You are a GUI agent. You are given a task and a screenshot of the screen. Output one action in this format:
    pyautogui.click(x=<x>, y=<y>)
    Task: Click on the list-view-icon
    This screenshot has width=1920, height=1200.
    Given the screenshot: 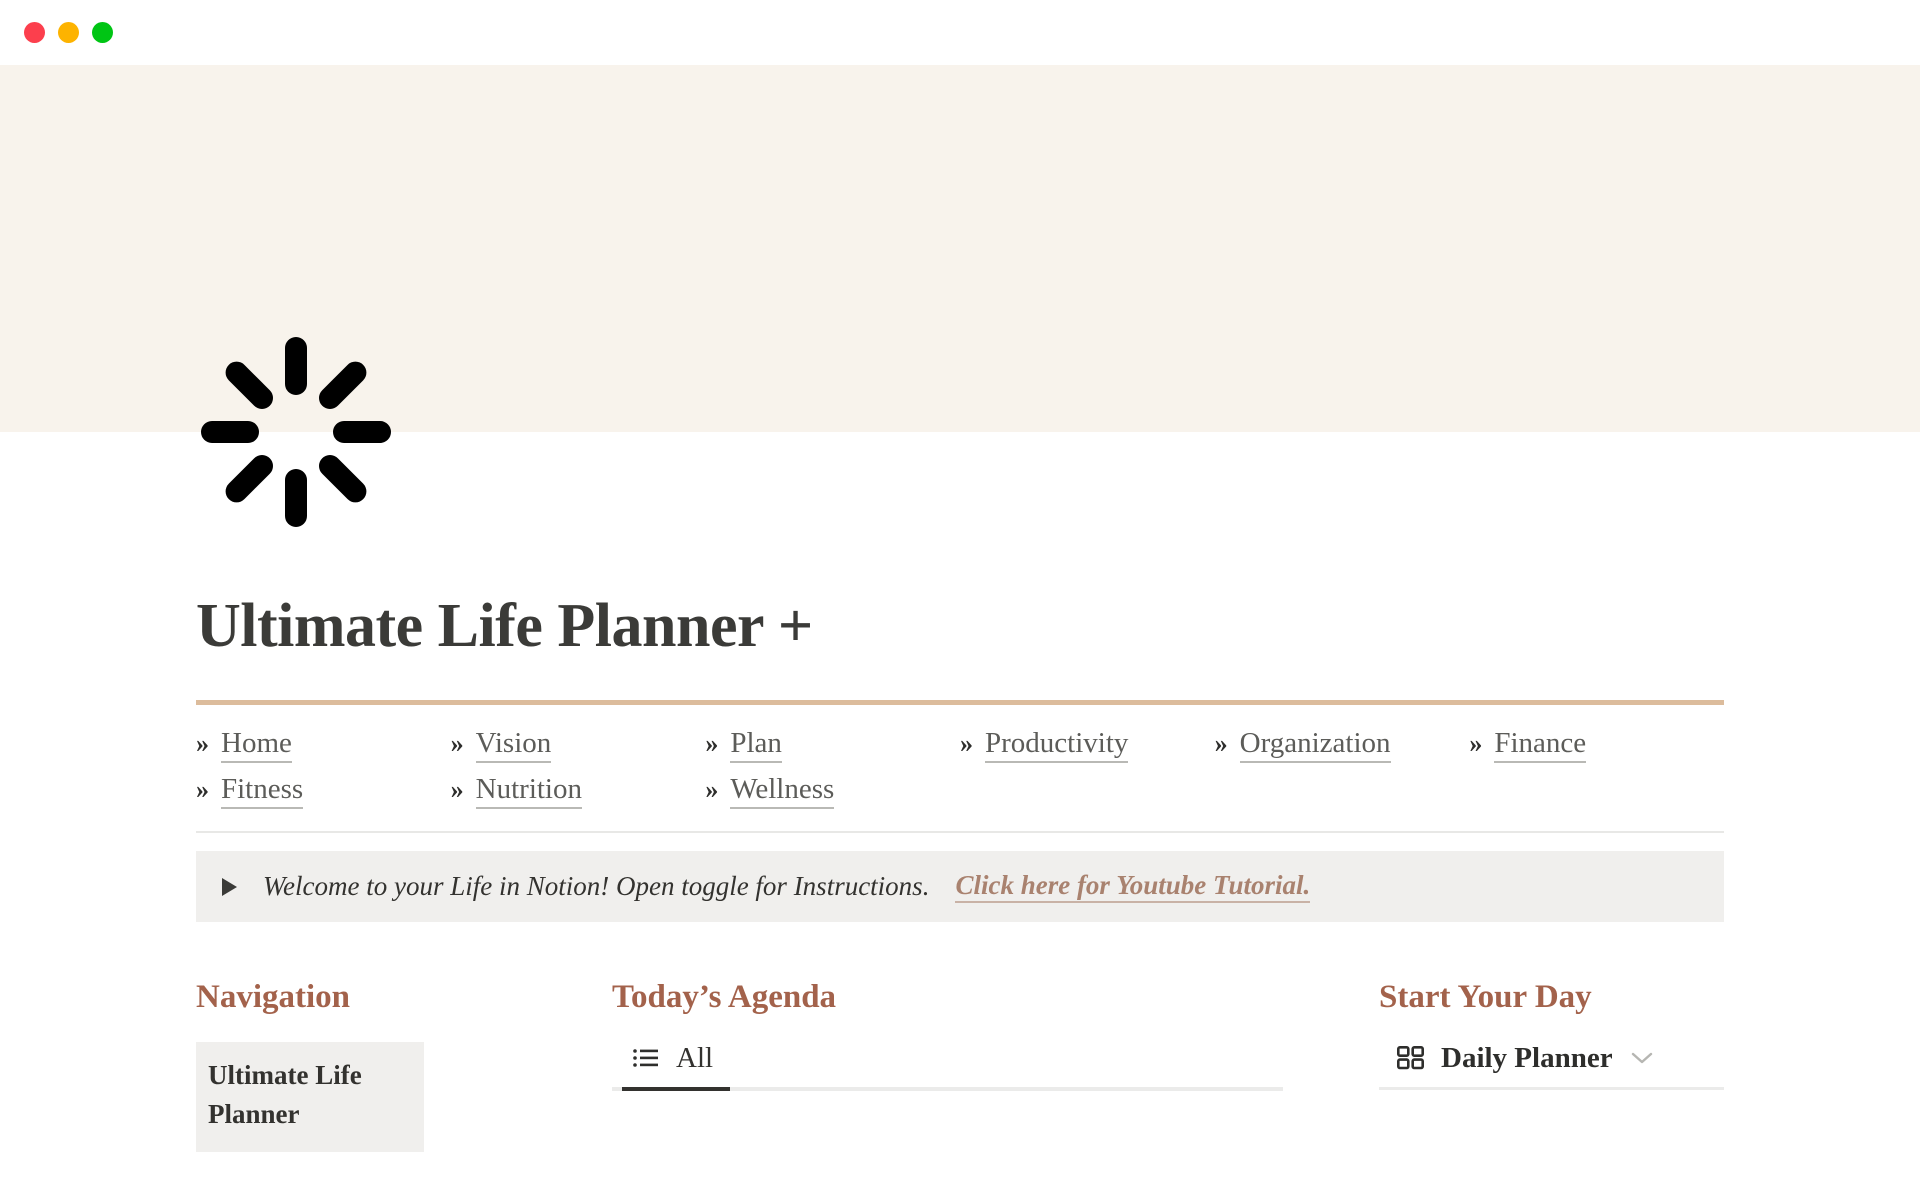 What is the action you would take?
    pyautogui.click(x=646, y=1058)
    